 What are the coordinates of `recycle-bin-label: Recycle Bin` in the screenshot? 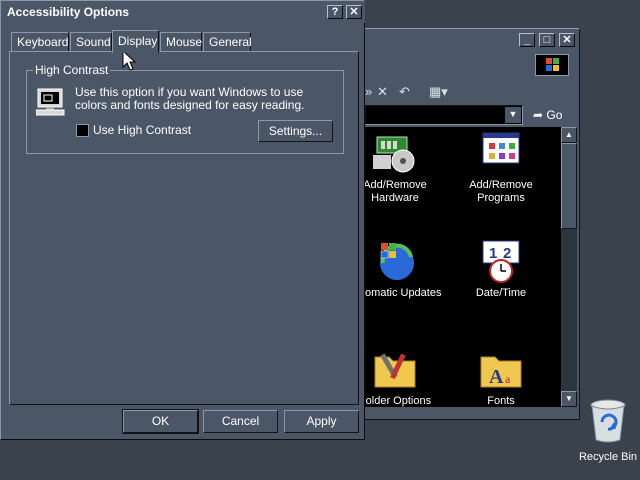 It's located at (608, 457).